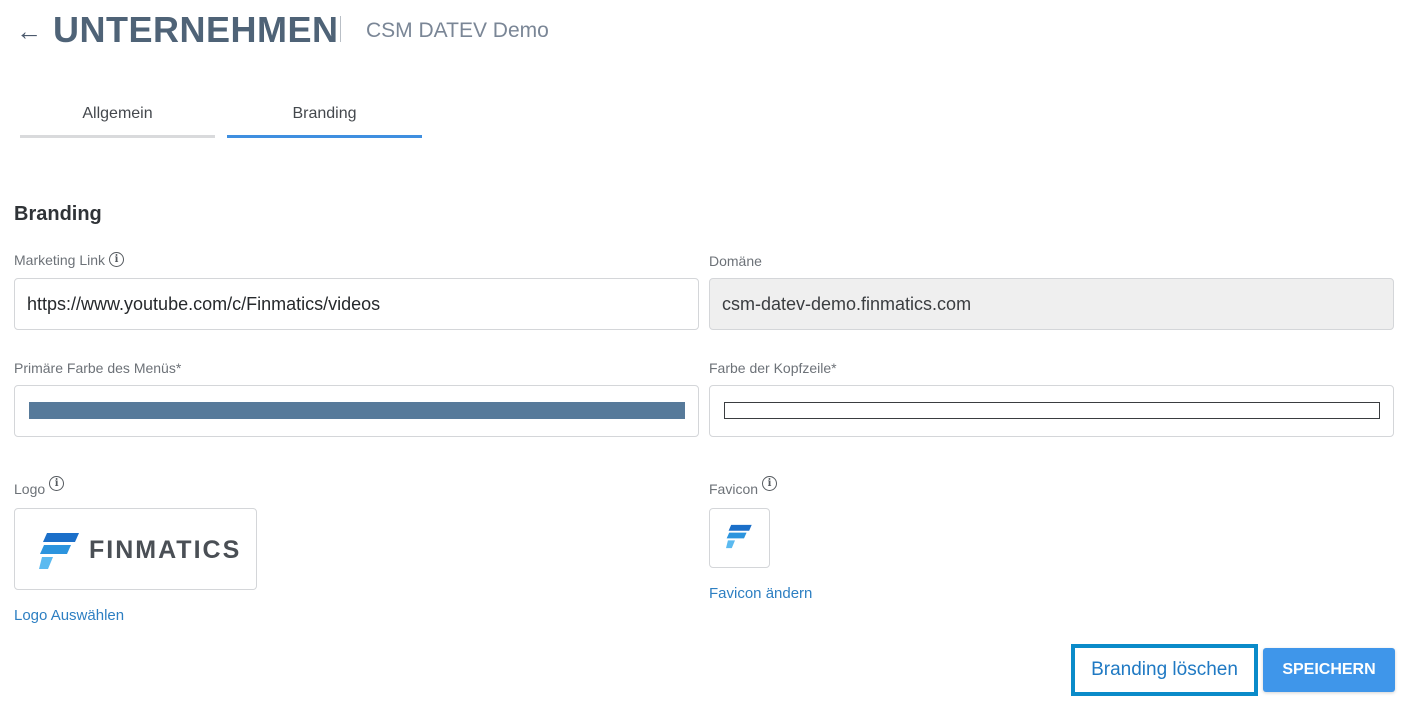 The width and height of the screenshot is (1412, 713). Describe the element at coordinates (117, 117) in the screenshot. I see `tab-allgemein: Allgemein` at that location.